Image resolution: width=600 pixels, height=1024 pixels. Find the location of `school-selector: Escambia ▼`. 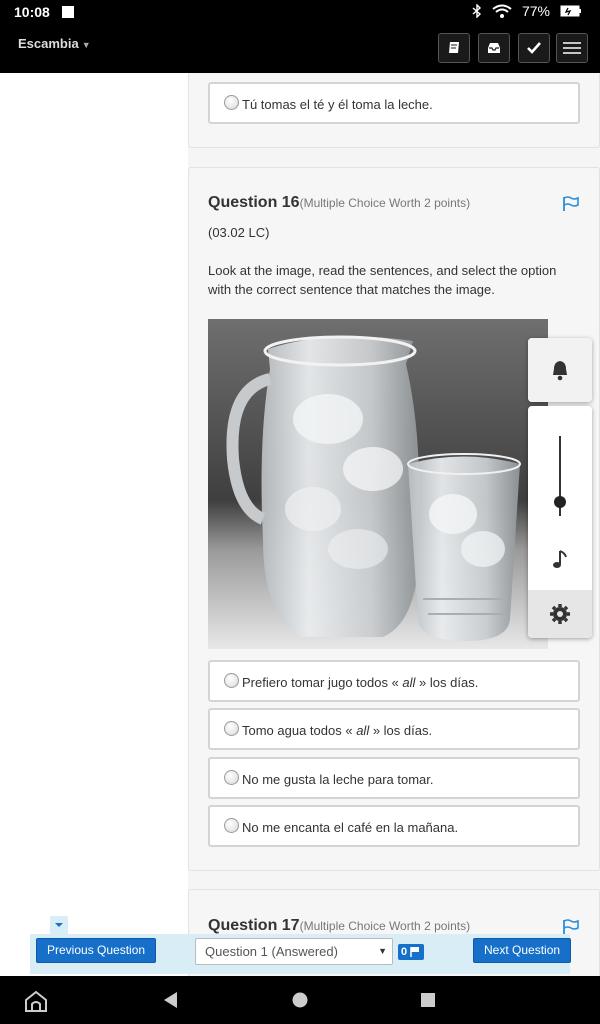

school-selector: Escambia ▼ is located at coordinates (54, 43).